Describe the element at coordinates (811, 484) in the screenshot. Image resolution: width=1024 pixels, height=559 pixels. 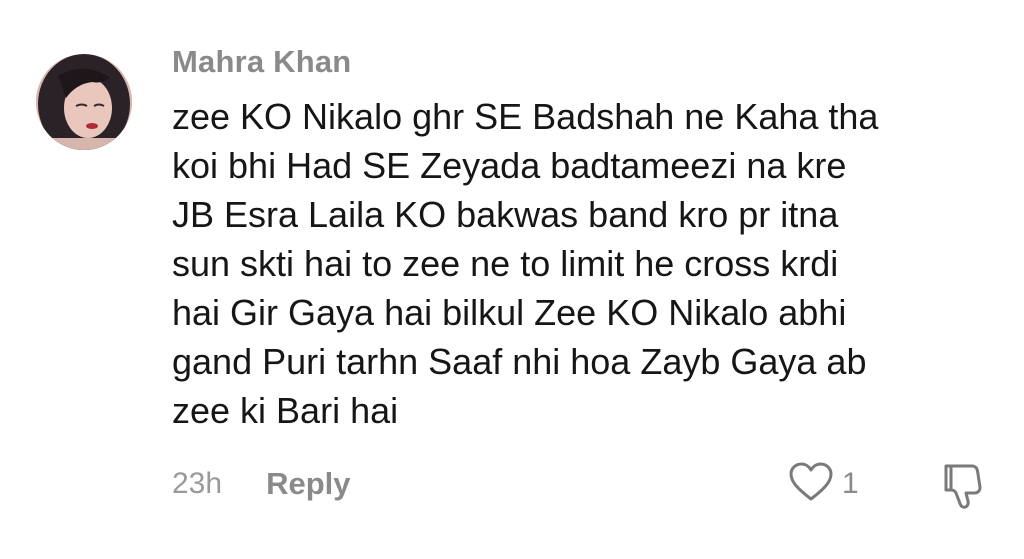
I see `heart-icon` at that location.